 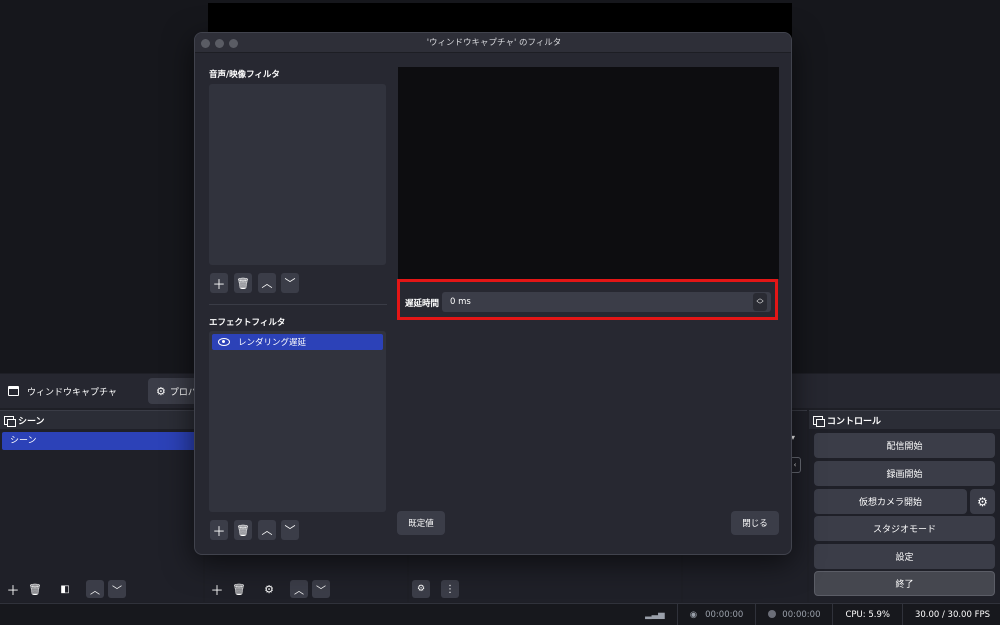 I want to click on controls-dock-title: コントロール, so click(x=904, y=420).